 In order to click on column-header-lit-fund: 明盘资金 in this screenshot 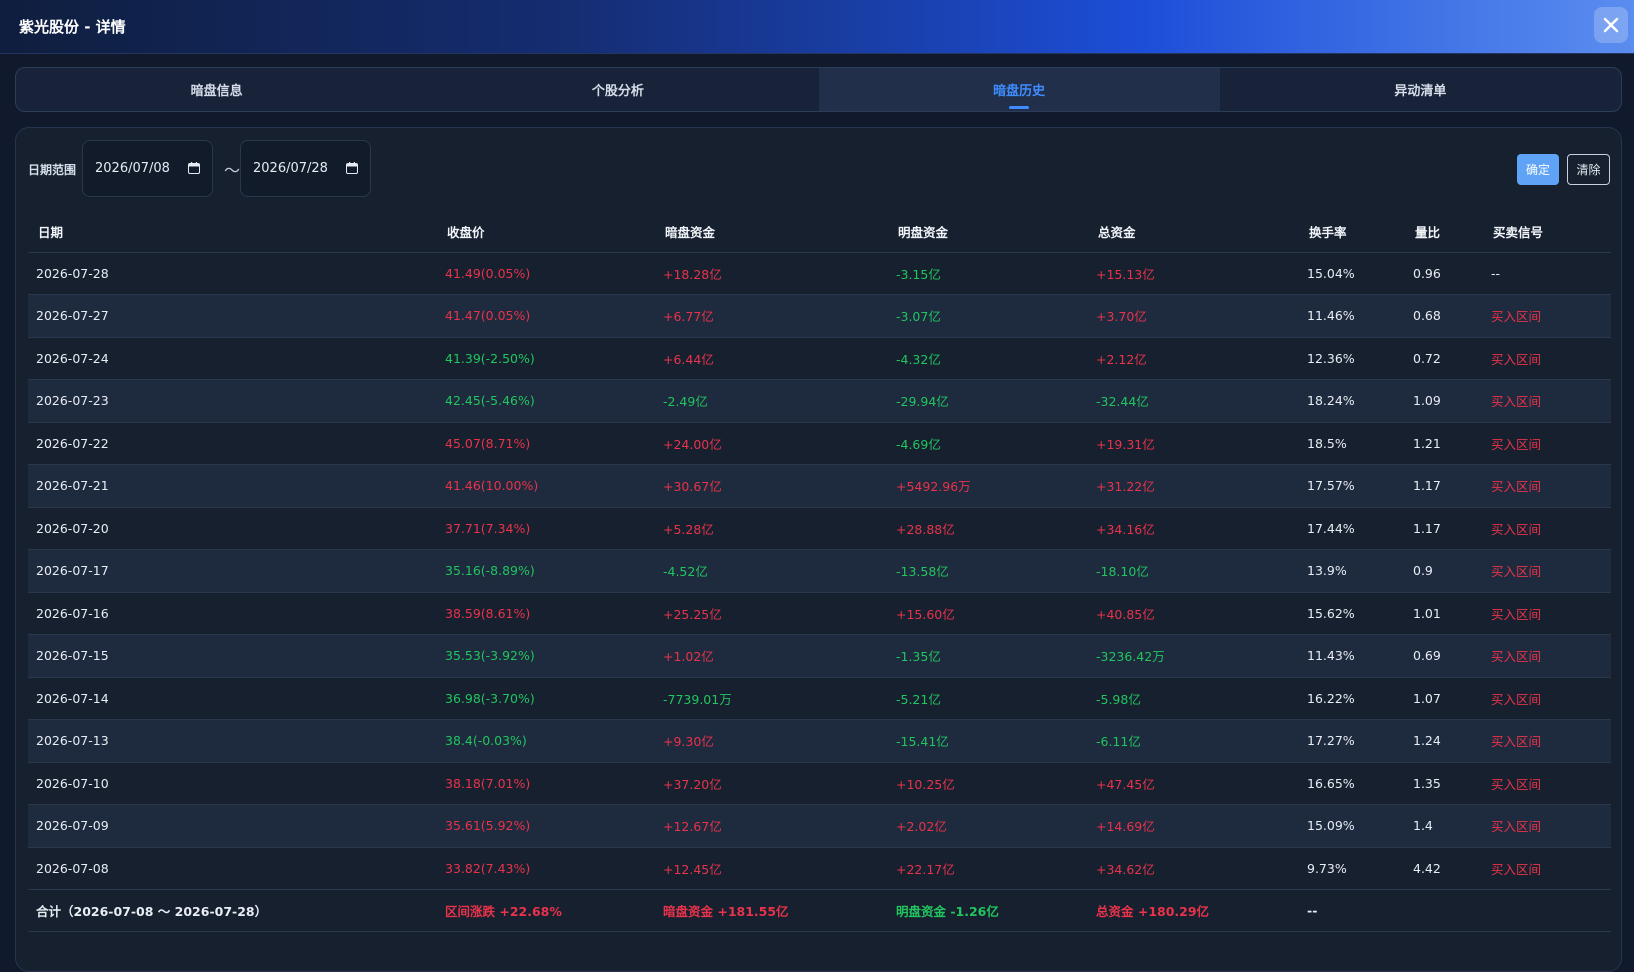, I will do `click(988, 232)`.